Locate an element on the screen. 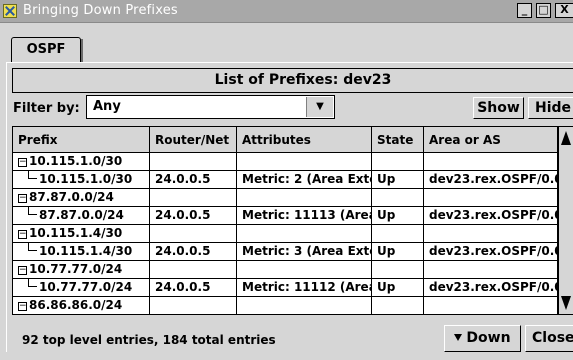  tab-shadow is located at coordinates (82, 50).